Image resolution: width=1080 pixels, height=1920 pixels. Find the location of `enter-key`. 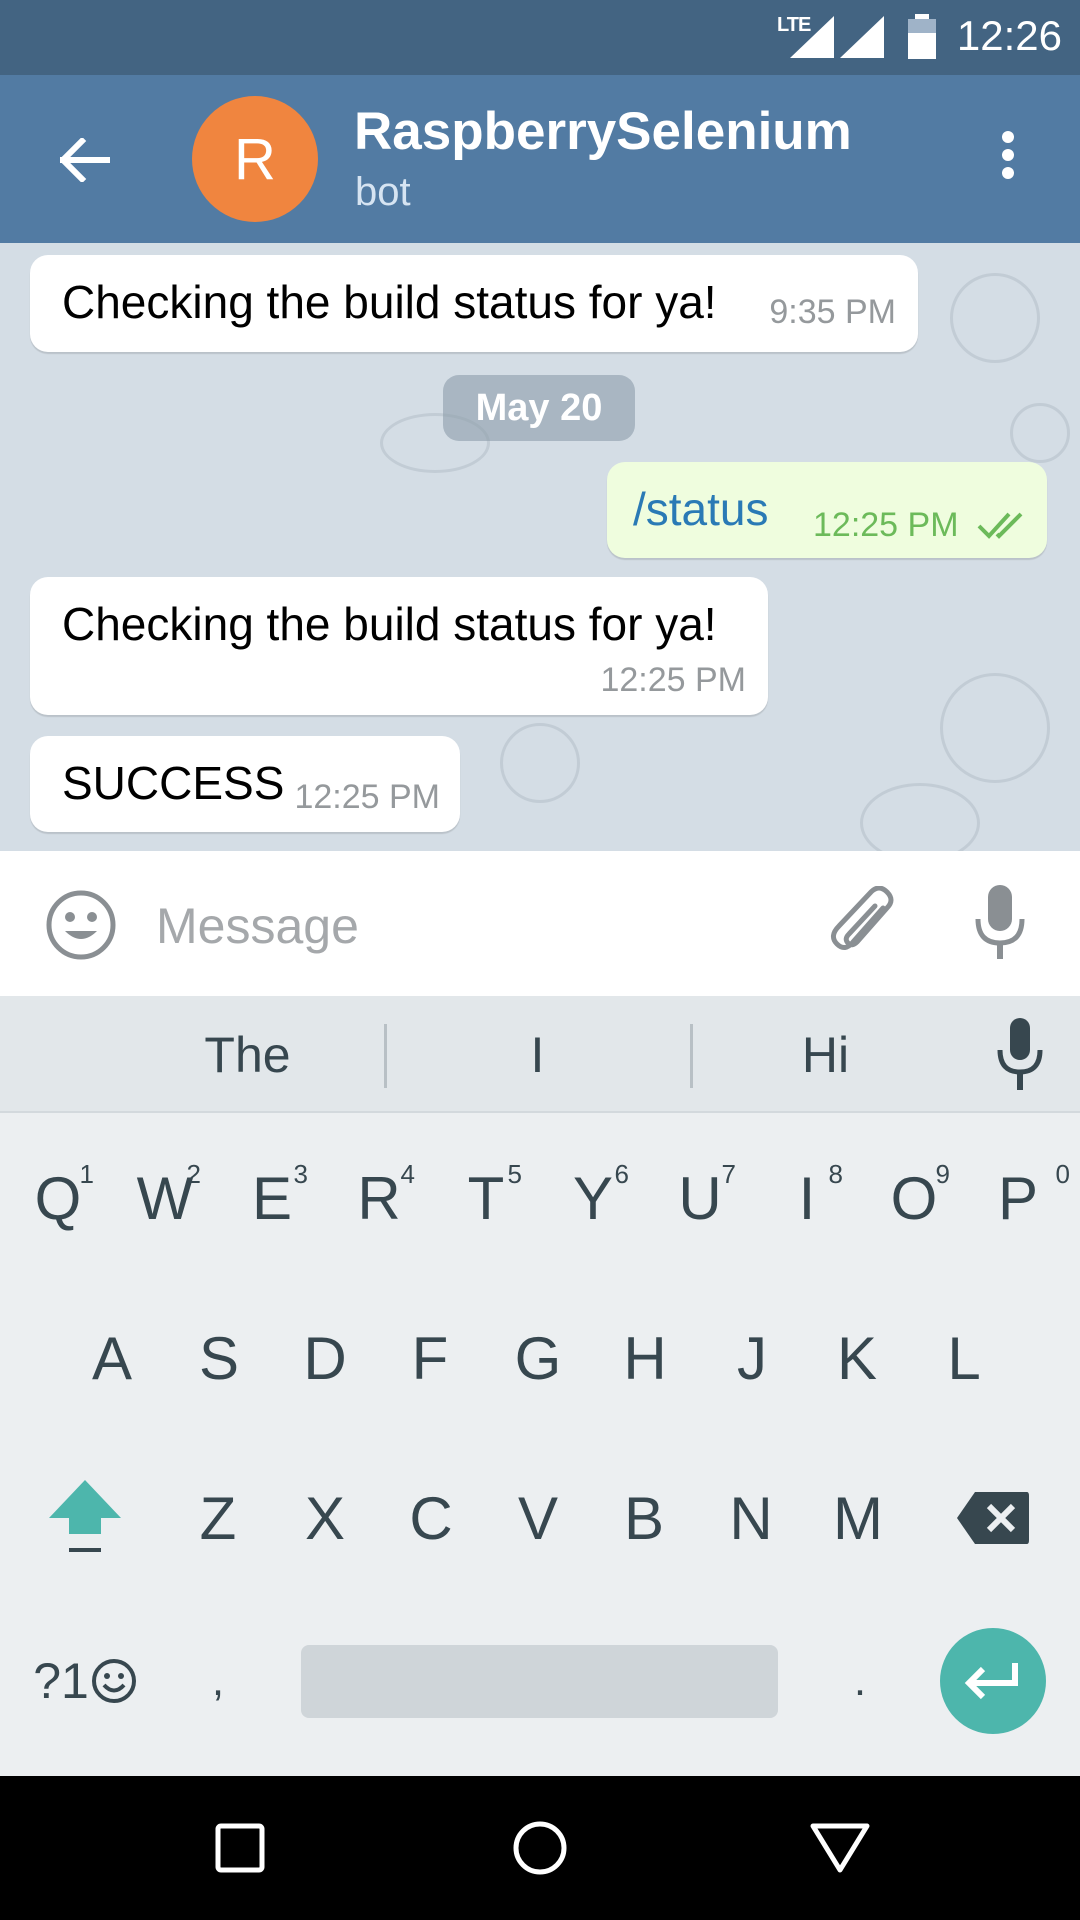

enter-key is located at coordinates (993, 1681).